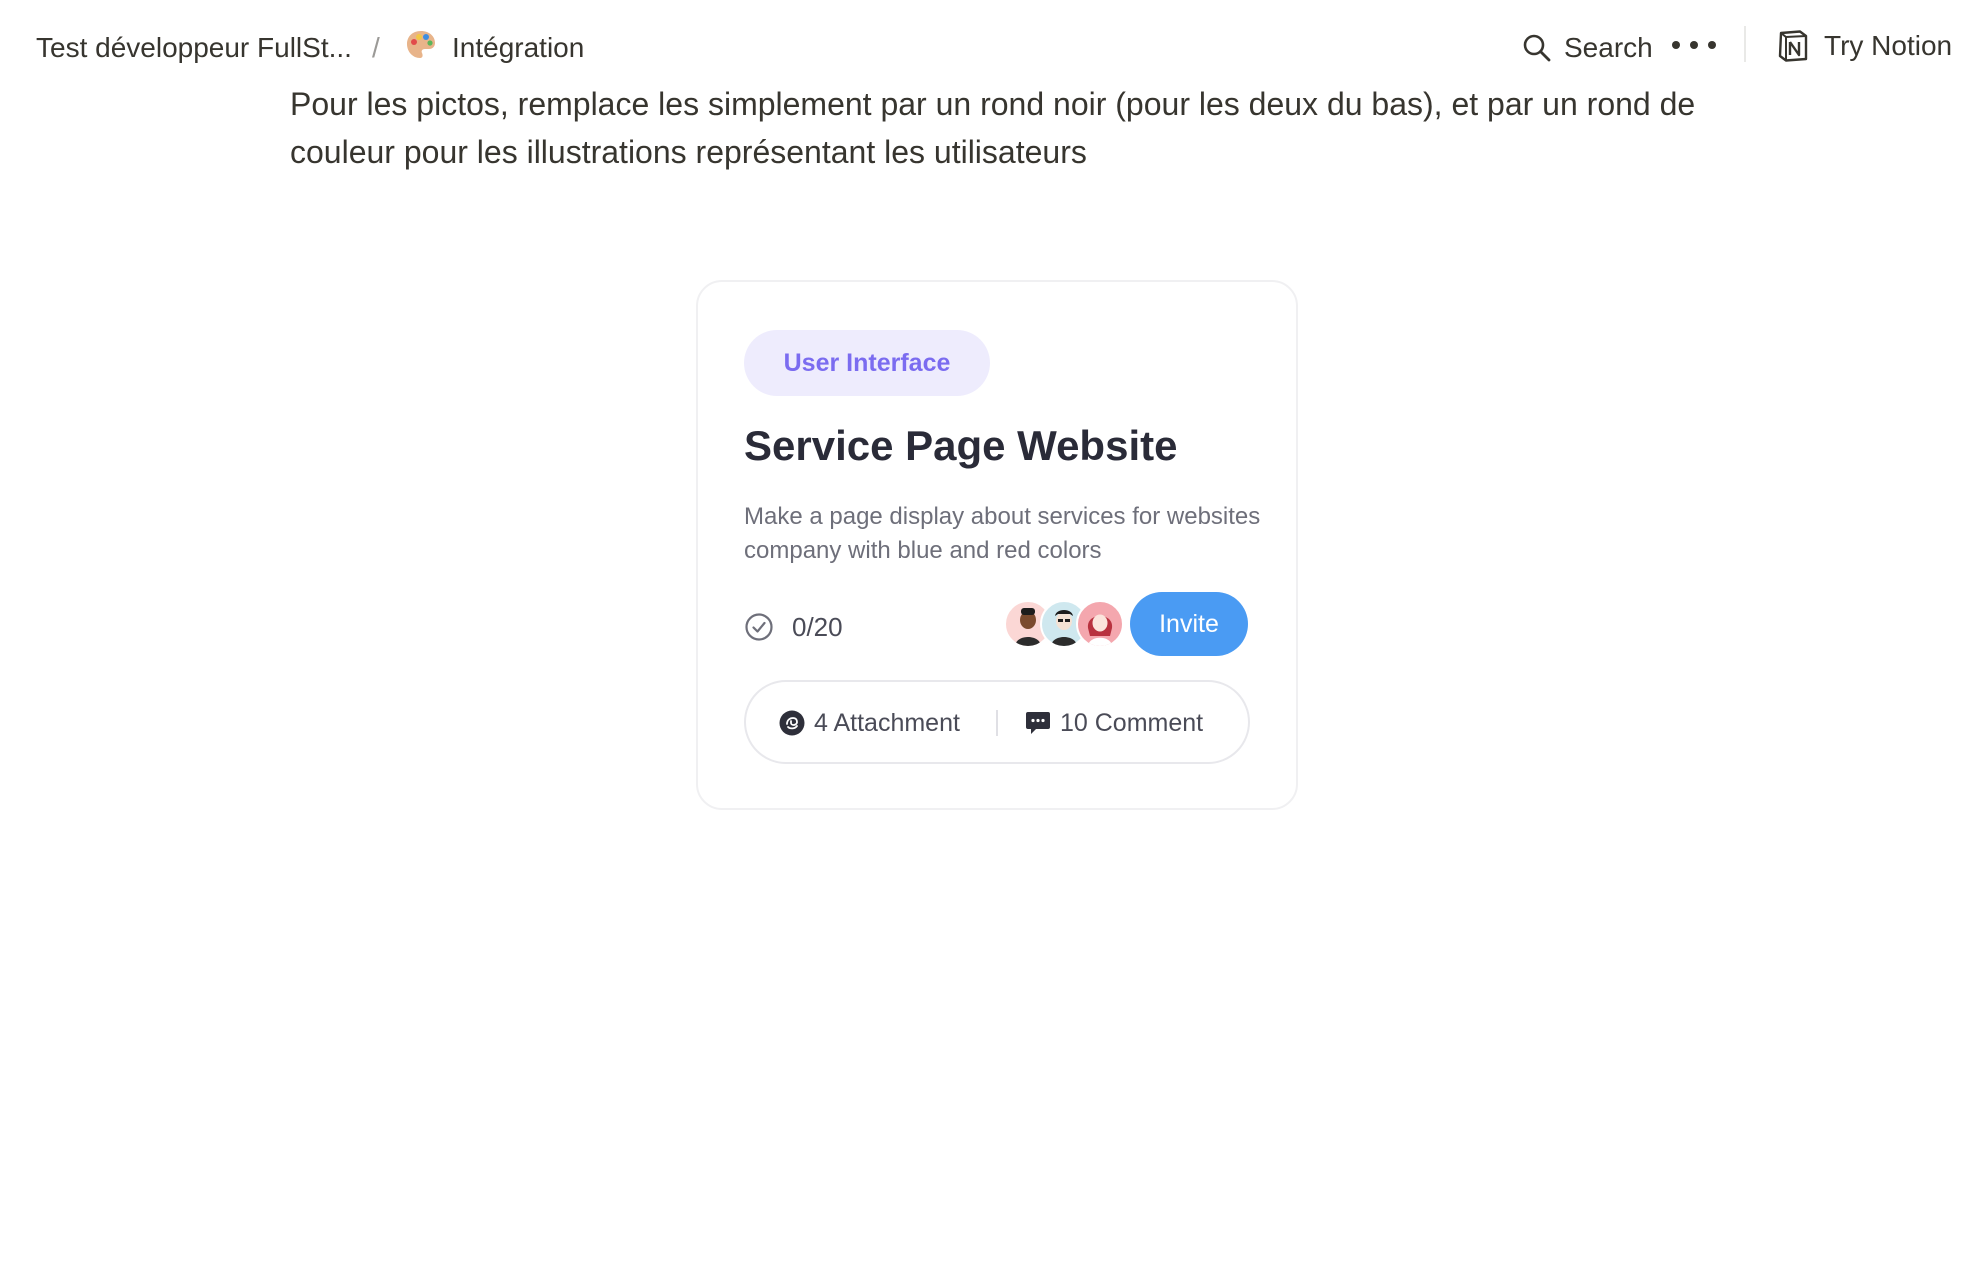 This screenshot has height=1268, width=1986. What do you see at coordinates (961, 445) in the screenshot?
I see `card-title: Service Page Website` at bounding box center [961, 445].